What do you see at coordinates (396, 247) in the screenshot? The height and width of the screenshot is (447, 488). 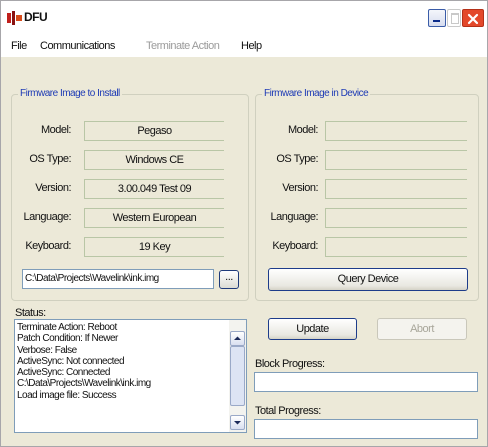 I see `device-keyboard-value` at bounding box center [396, 247].